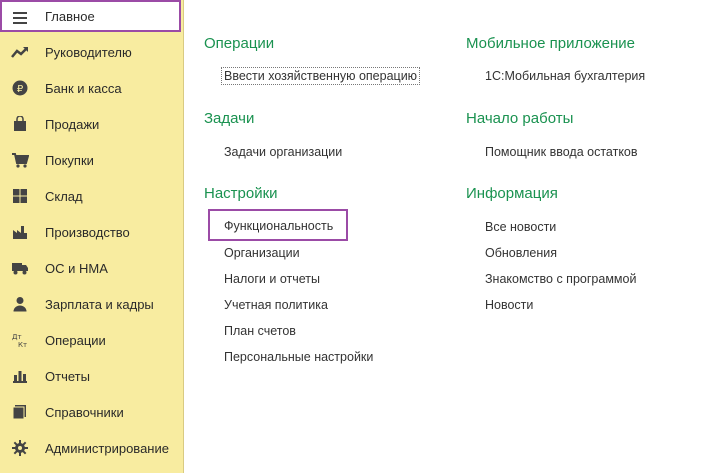  What do you see at coordinates (283, 152) in the screenshot?
I see `link-org-tasks: Задачи организации` at bounding box center [283, 152].